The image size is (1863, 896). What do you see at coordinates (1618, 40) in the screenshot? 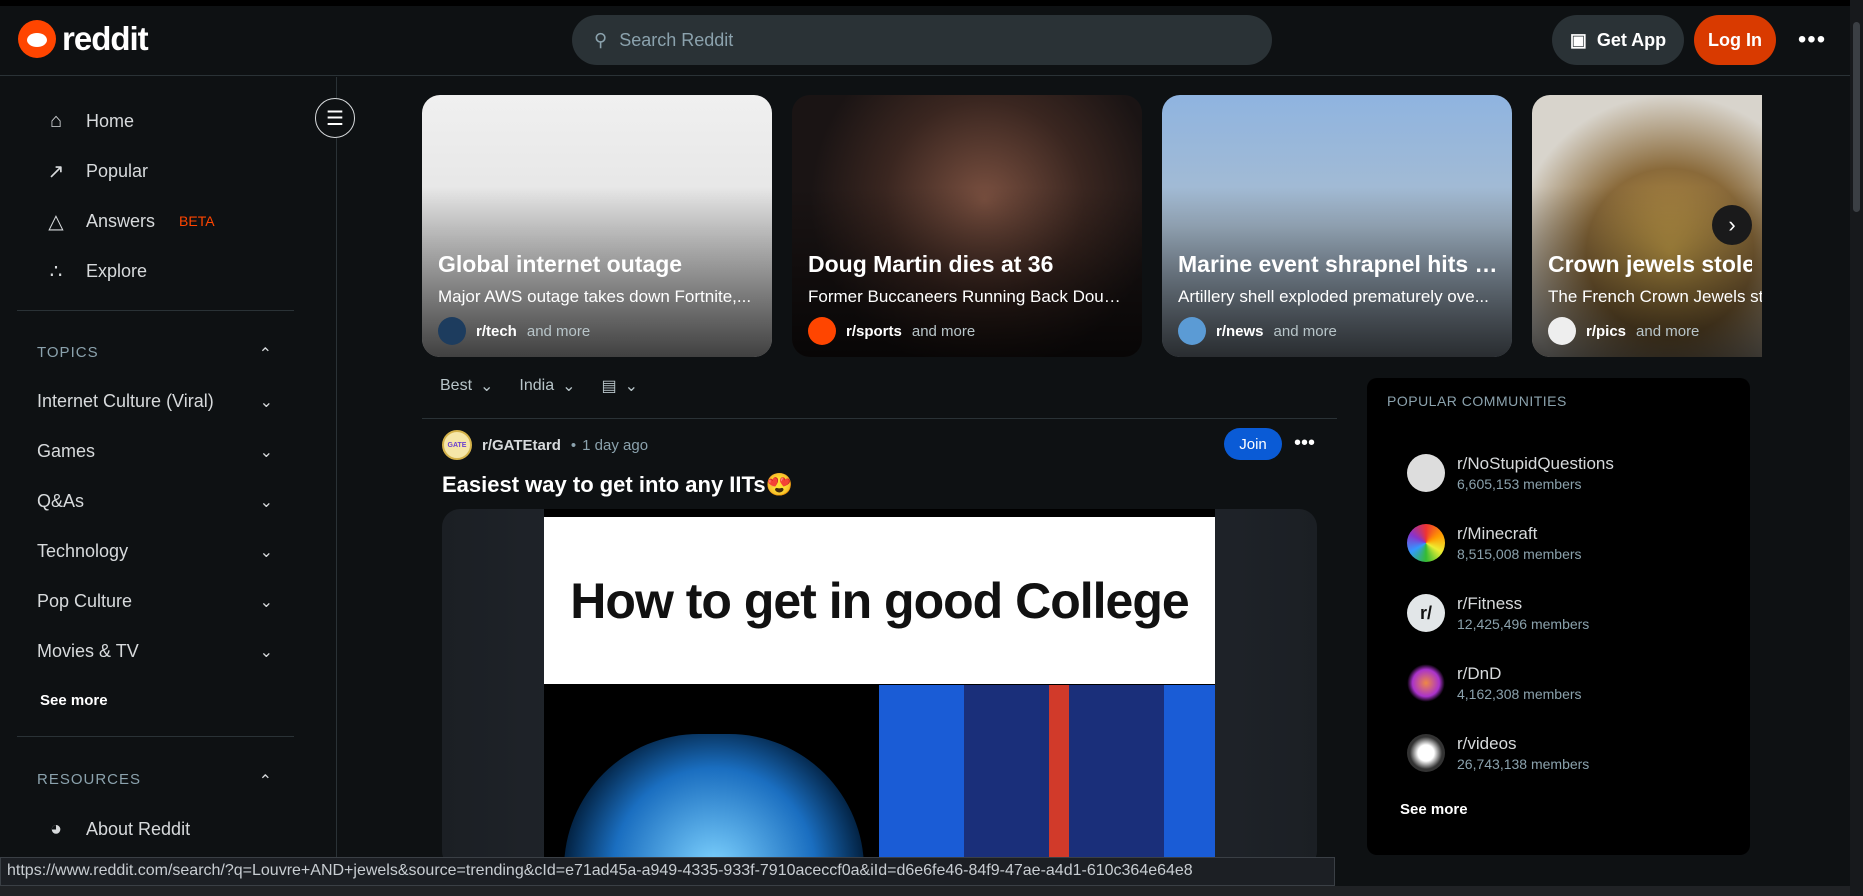
I see `get-app-button: ▣ Get App` at bounding box center [1618, 40].